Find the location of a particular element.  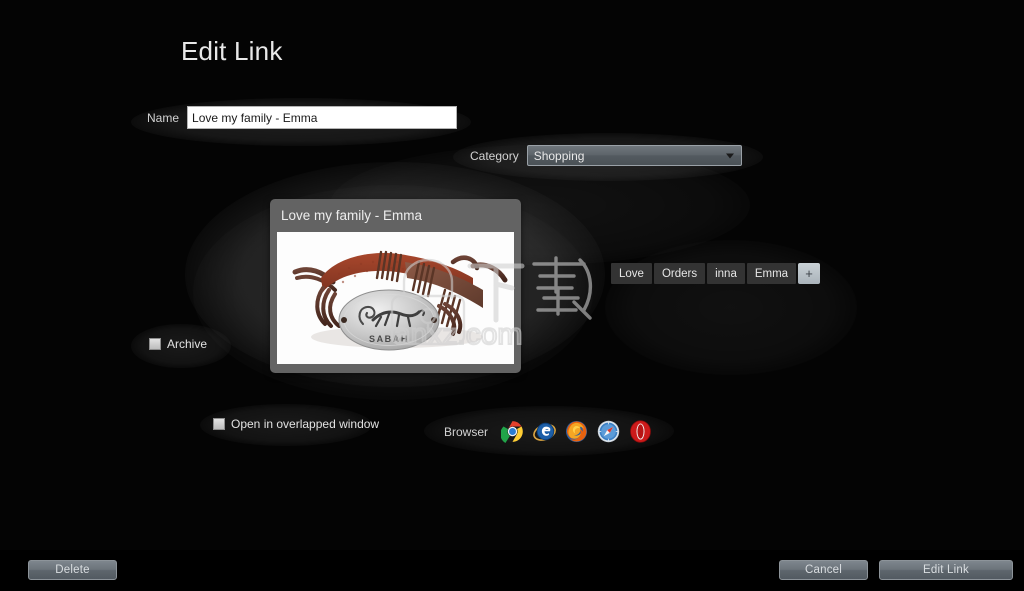

archive-checkbox-row: Archive is located at coordinates (178, 344).